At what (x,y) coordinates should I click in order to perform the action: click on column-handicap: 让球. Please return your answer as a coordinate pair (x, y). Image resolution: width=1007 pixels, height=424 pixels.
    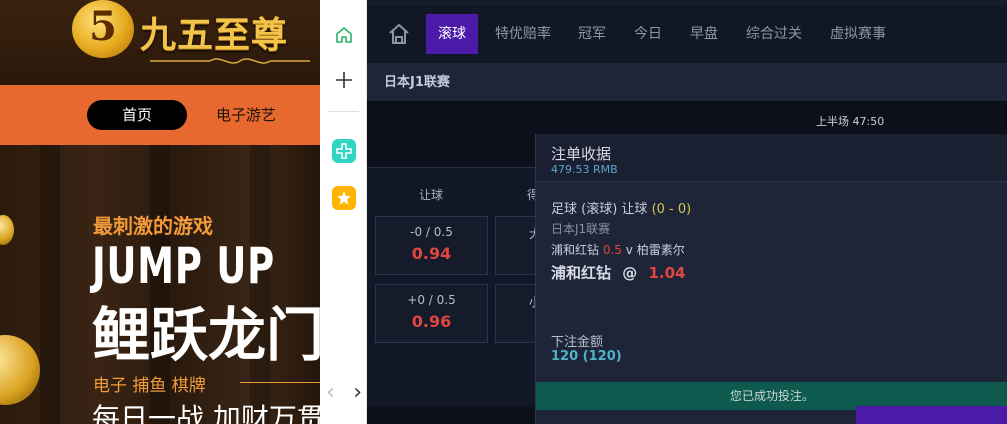
    Looking at the image, I should click on (431, 195).